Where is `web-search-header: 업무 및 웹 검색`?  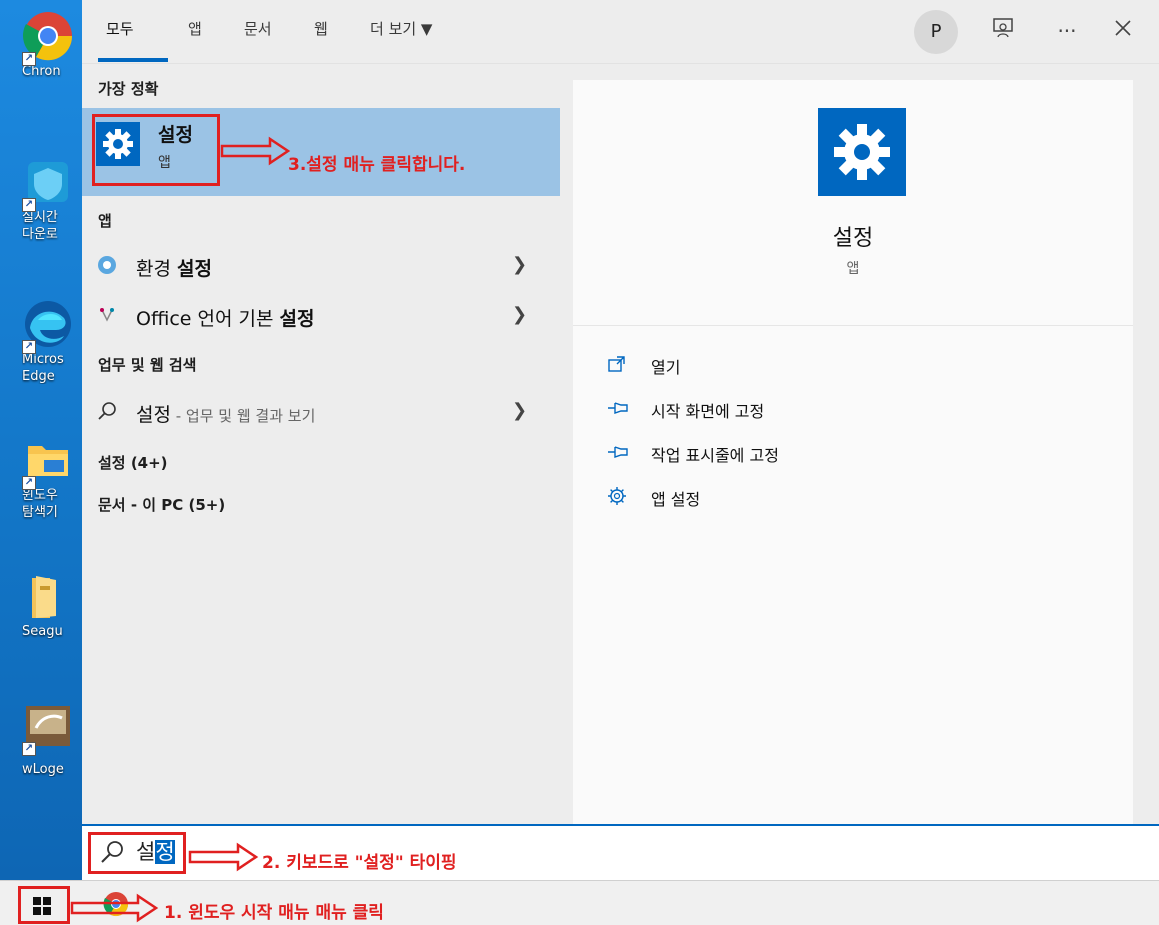 web-search-header: 업무 및 웹 검색 is located at coordinates (147, 365).